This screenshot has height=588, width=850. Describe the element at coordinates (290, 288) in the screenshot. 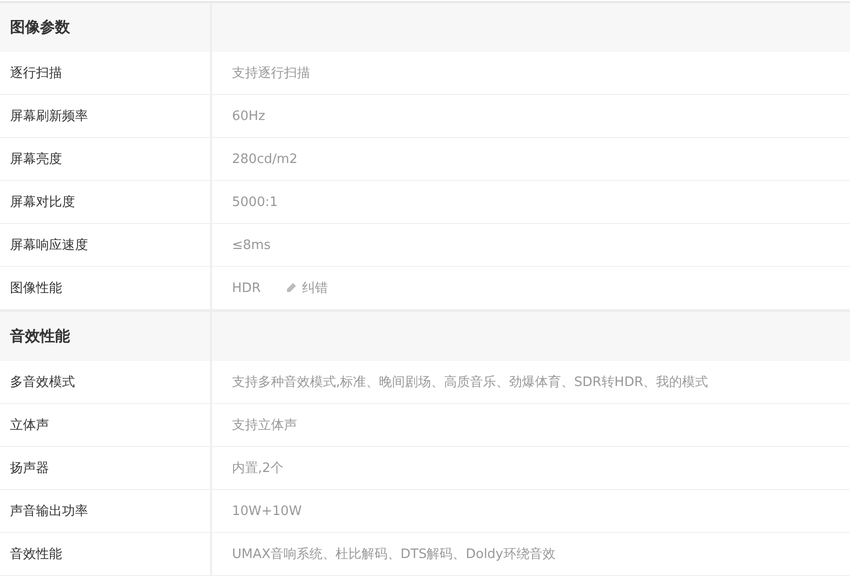

I see `pencil-icon` at that location.